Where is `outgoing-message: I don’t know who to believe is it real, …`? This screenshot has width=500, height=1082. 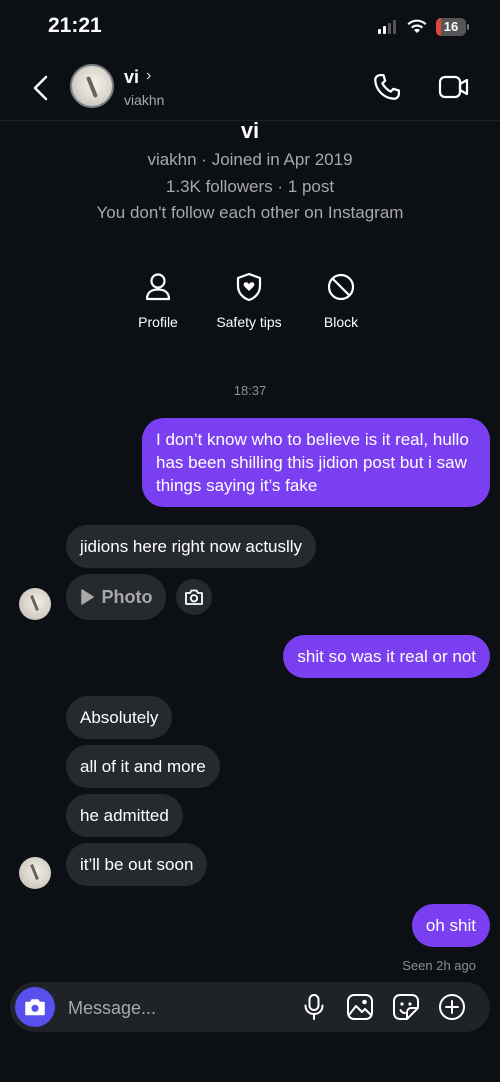
outgoing-message: I don’t know who to believe is it real, … is located at coordinates (316, 462).